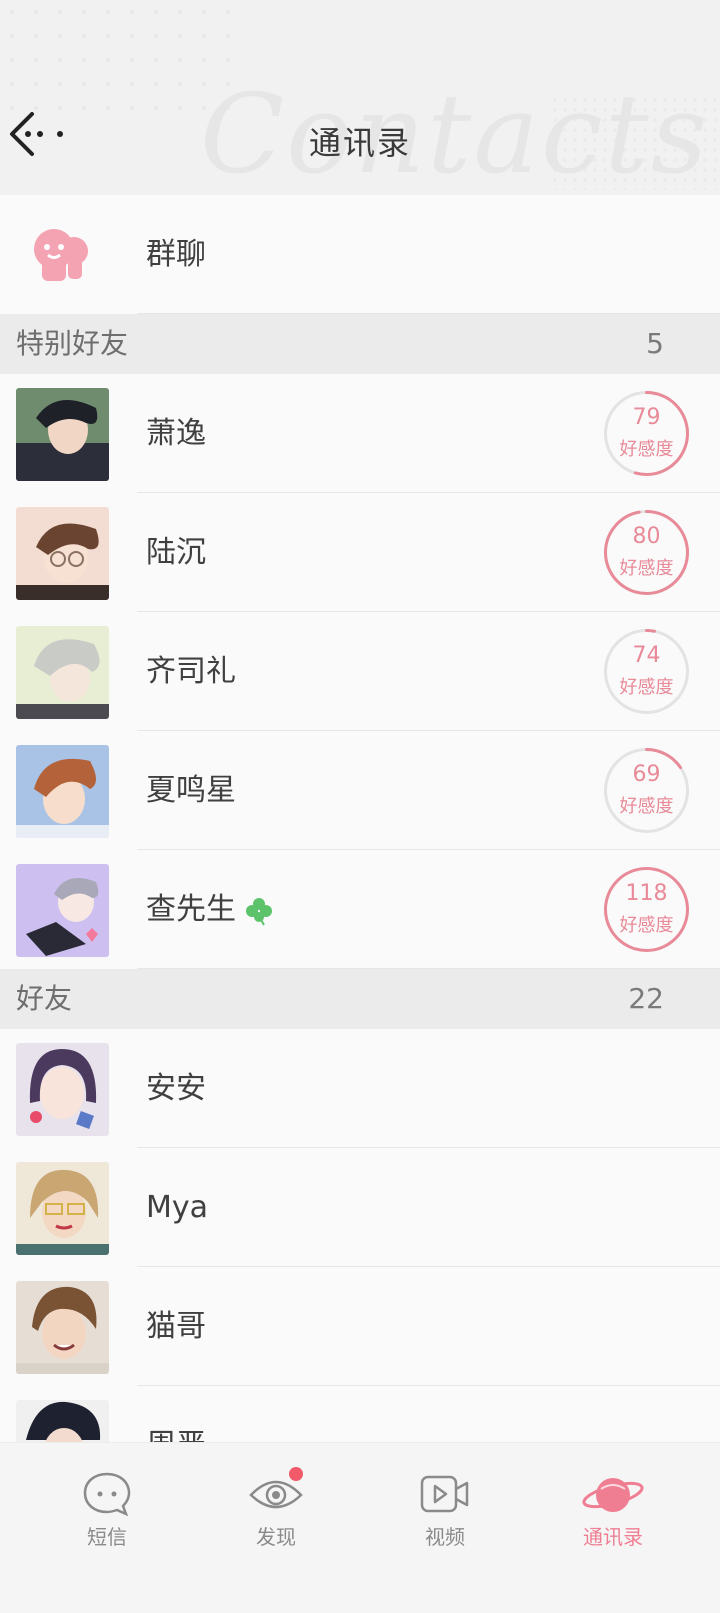 Image resolution: width=720 pixels, height=1613 pixels. Describe the element at coordinates (359, 143) in the screenshot. I see `page-title: 通讯录` at that location.